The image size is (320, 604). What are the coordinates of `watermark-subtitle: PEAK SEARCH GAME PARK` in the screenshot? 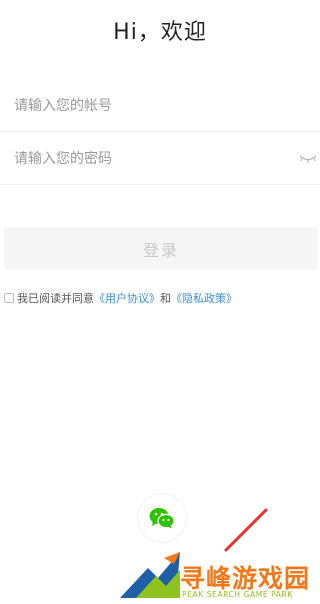 It's located at (237, 594).